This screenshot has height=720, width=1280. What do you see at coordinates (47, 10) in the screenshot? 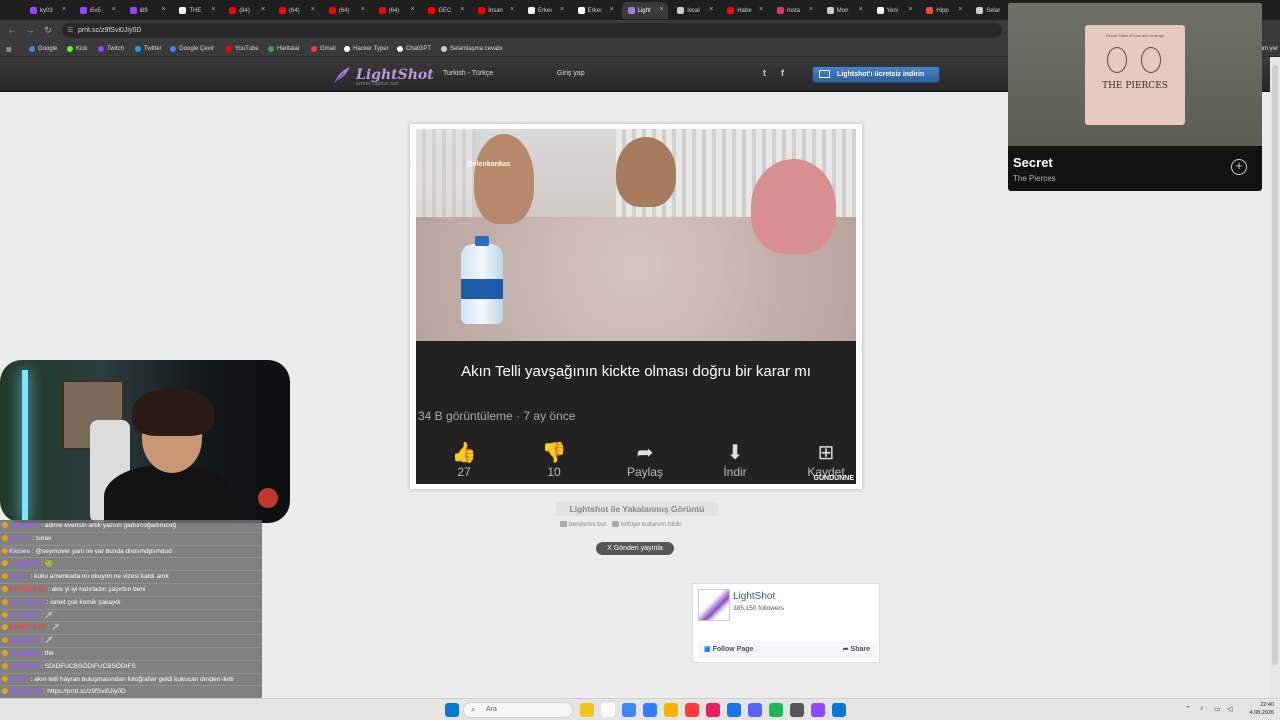
I see `browser-tab: ky03 ×` at bounding box center [47, 10].